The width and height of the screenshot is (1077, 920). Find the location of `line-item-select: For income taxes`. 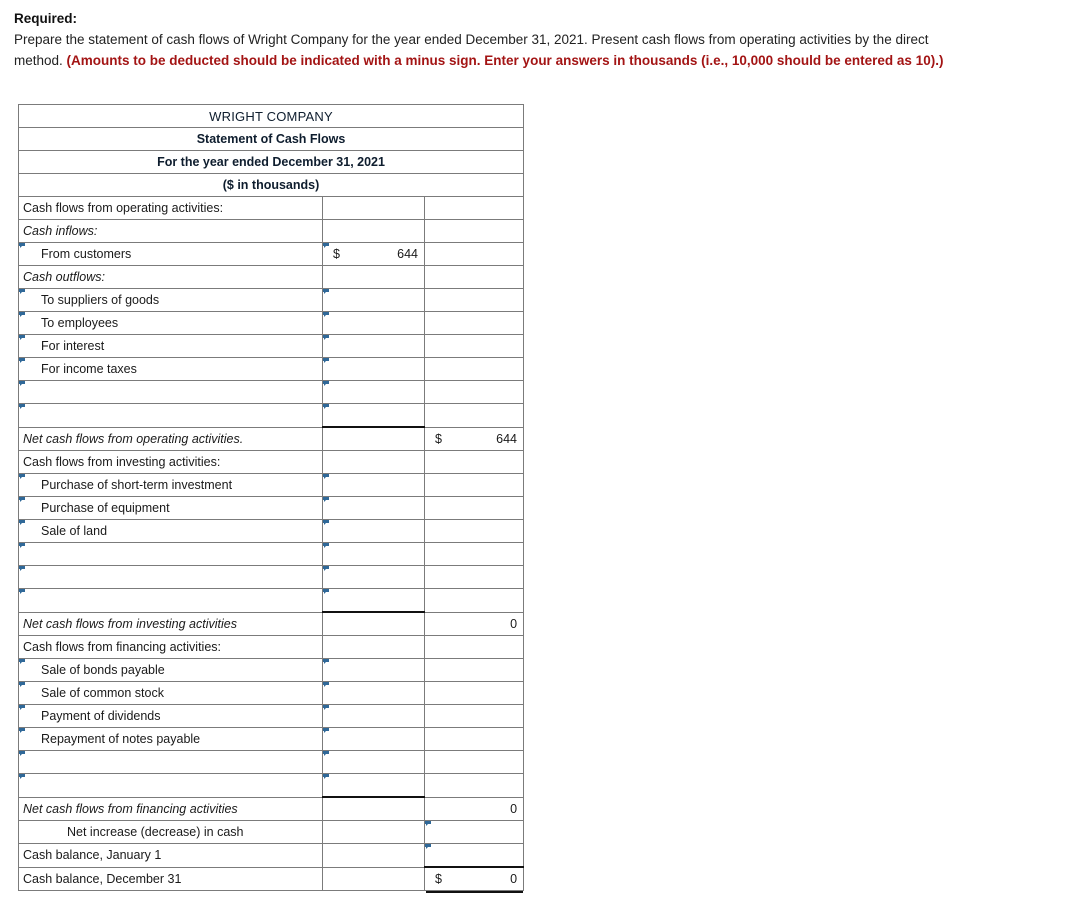

line-item-select: For income taxes is located at coordinates (170, 369).